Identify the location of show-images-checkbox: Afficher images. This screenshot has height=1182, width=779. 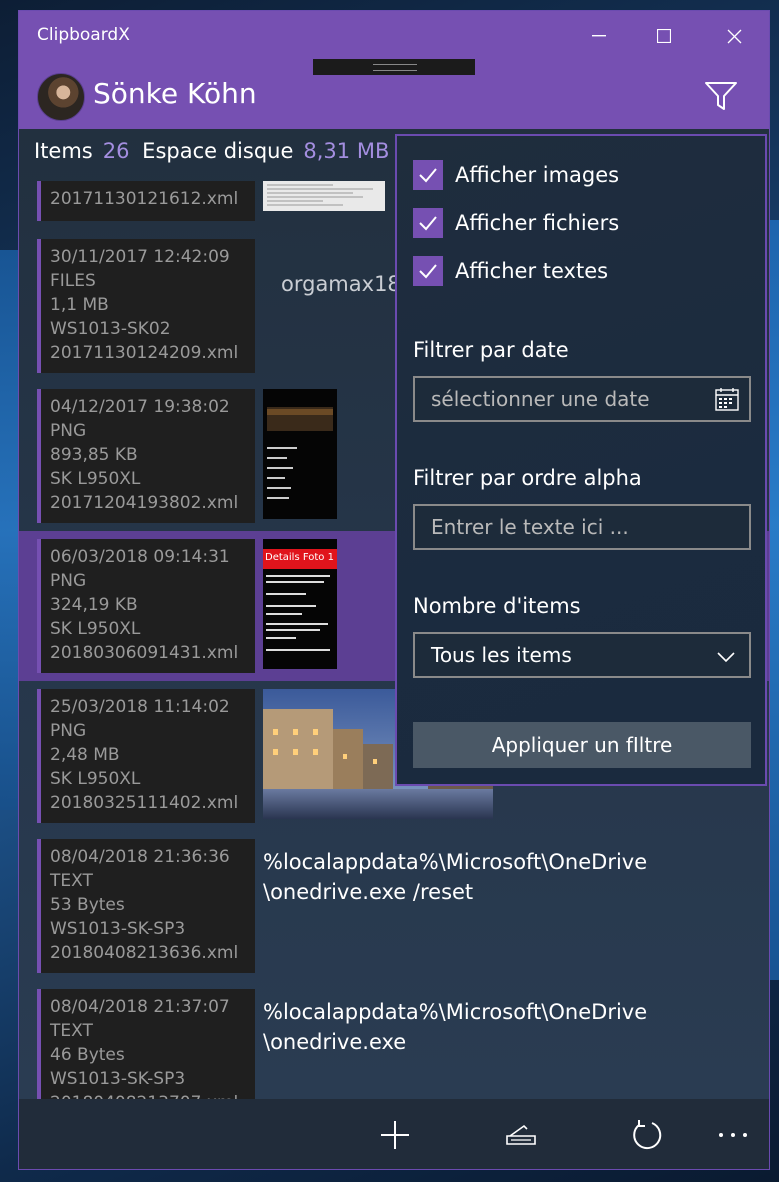
(516, 175).